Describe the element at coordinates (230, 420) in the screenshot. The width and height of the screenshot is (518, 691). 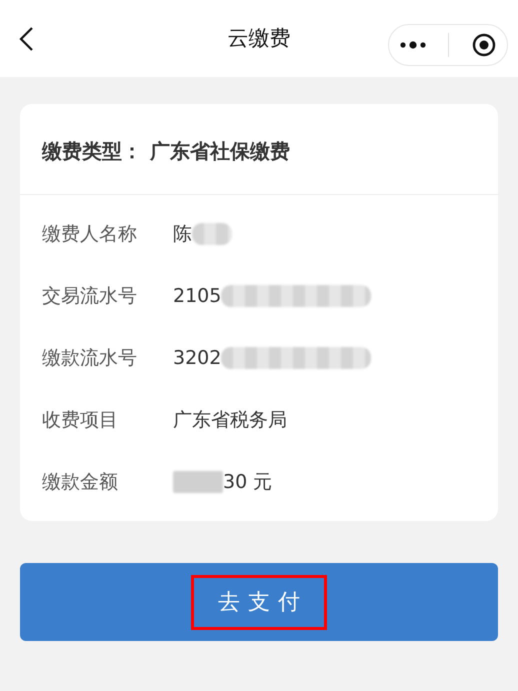
I see `field-value: 广东省税务局` at that location.